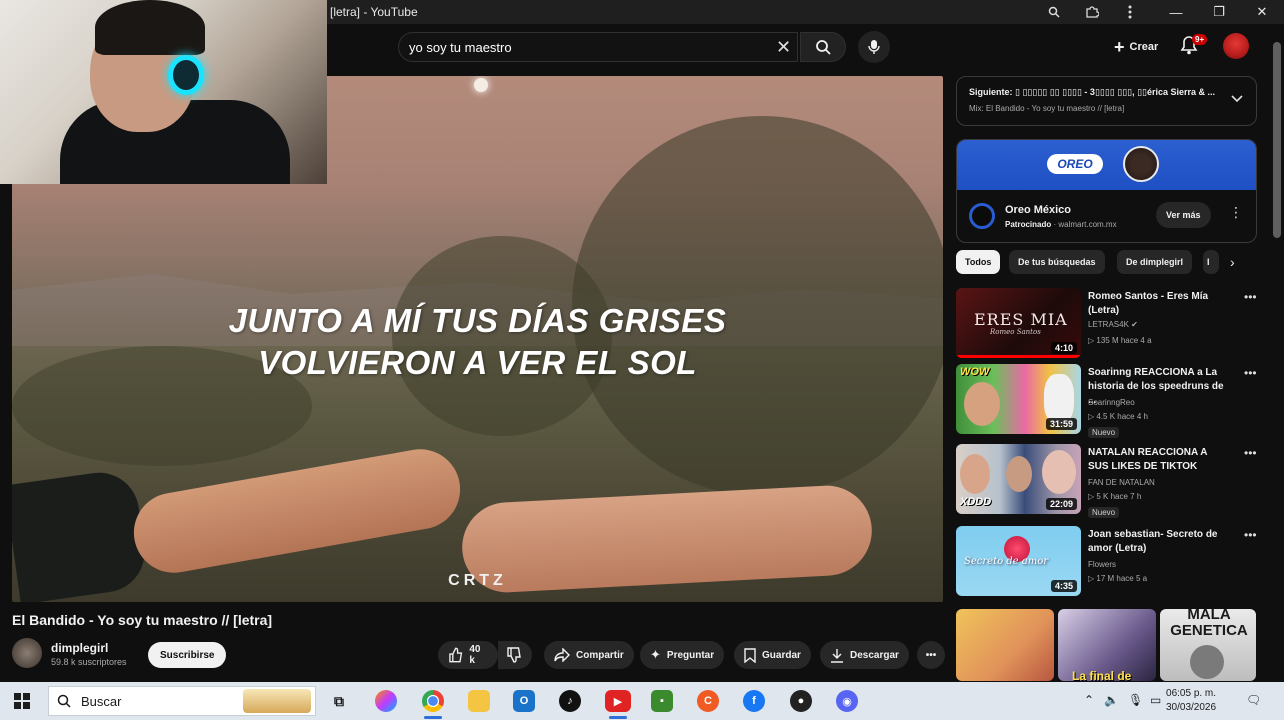 This screenshot has height=720, width=1284. Describe the element at coordinates (1102, 564) in the screenshot. I see `recommendation-channel: Flowers` at that location.